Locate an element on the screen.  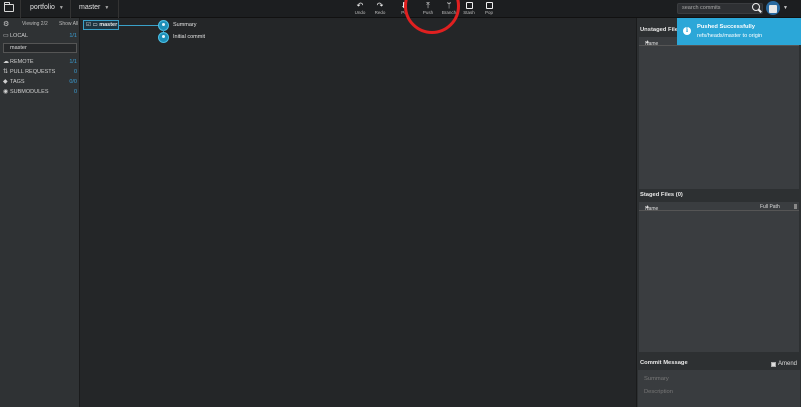
sidebar-section-submodules: ◉ SUBMODULES 0 is located at coordinates (40, 92).